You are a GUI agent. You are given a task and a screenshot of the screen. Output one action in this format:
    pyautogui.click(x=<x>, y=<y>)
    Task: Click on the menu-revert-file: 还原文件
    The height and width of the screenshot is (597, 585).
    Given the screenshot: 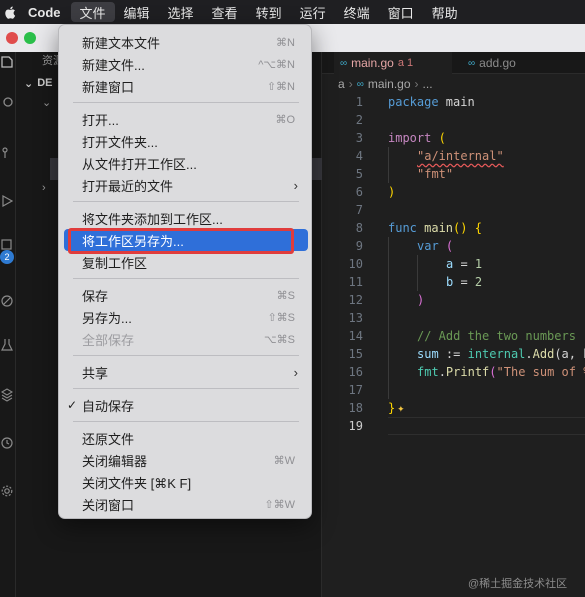 What is the action you would take?
    pyautogui.click(x=186, y=438)
    